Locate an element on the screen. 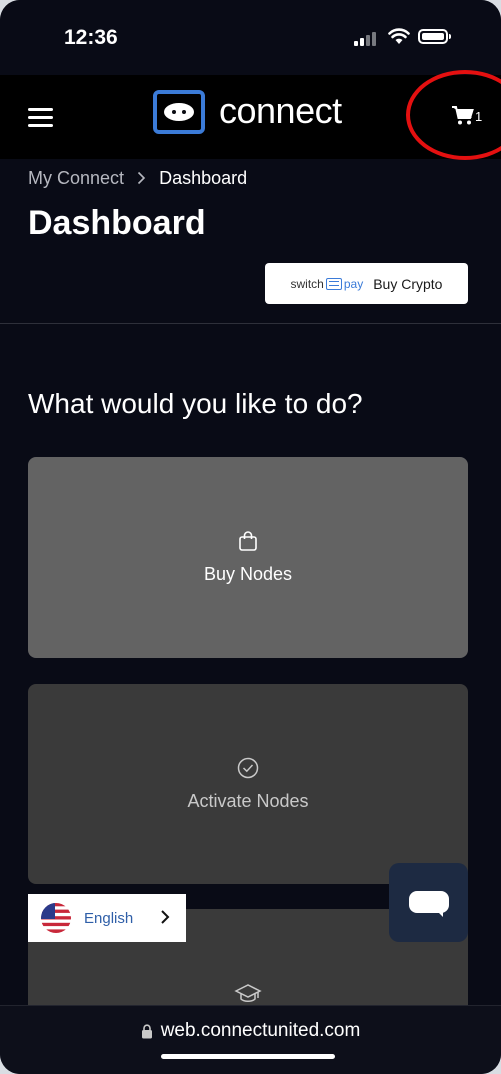 The image size is (501, 1074). language-selector: English is located at coordinates (107, 918).